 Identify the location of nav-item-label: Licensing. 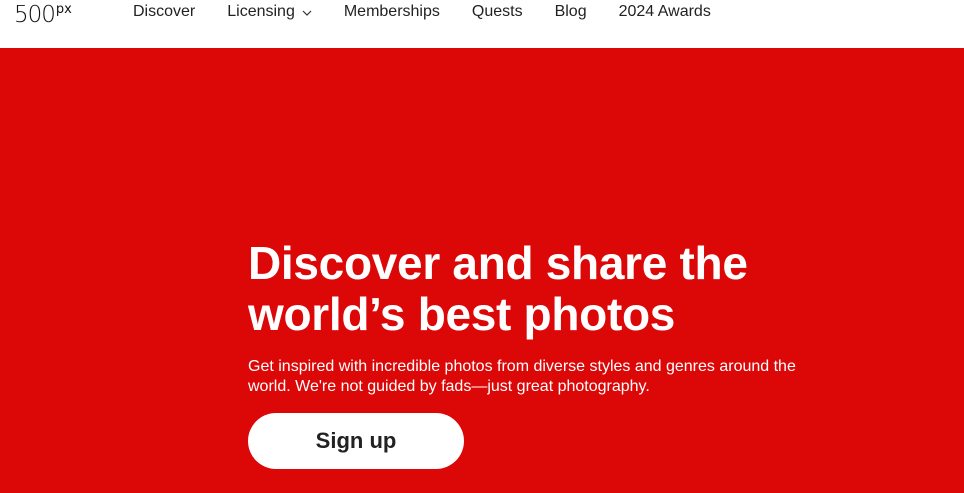
(261, 11).